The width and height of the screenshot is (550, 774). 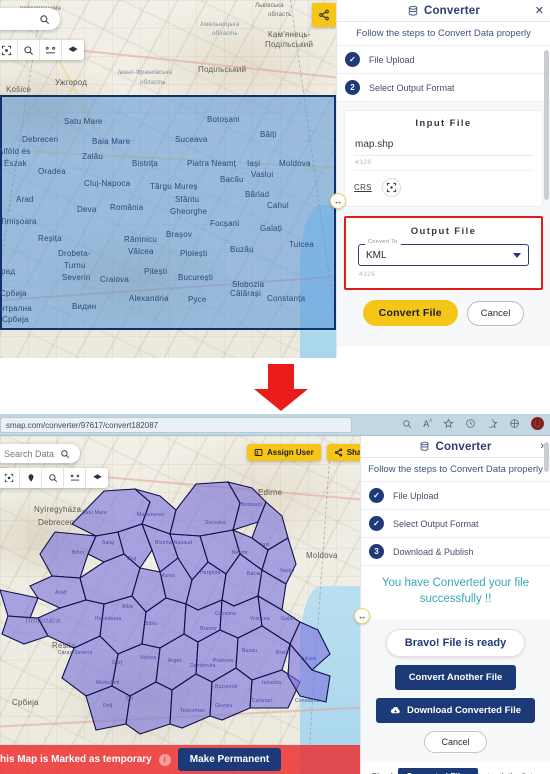 I want to click on convert-file-button: Convert File, so click(x=410, y=313).